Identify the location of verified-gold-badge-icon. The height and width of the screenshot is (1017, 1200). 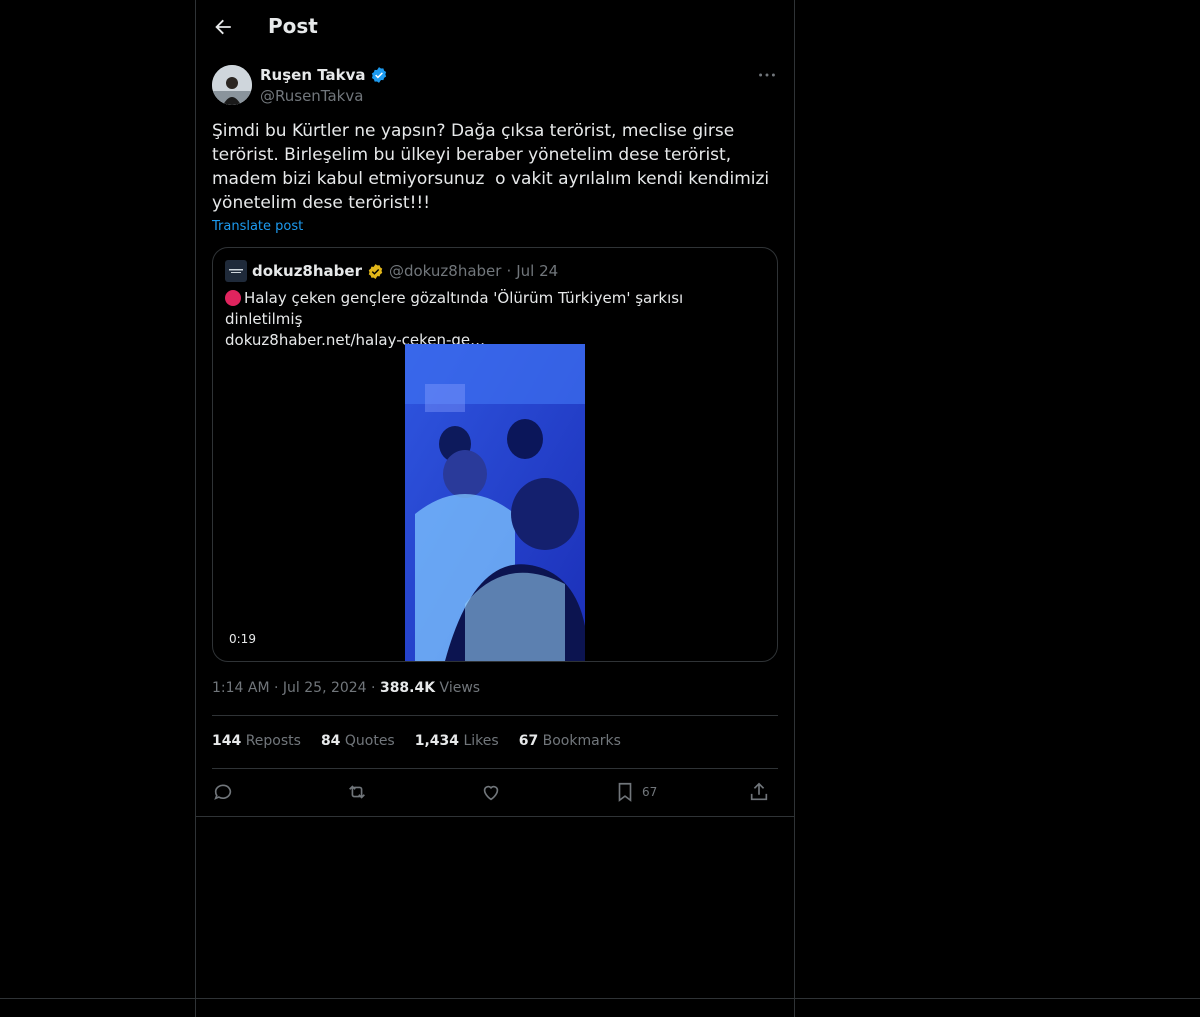
(375, 271).